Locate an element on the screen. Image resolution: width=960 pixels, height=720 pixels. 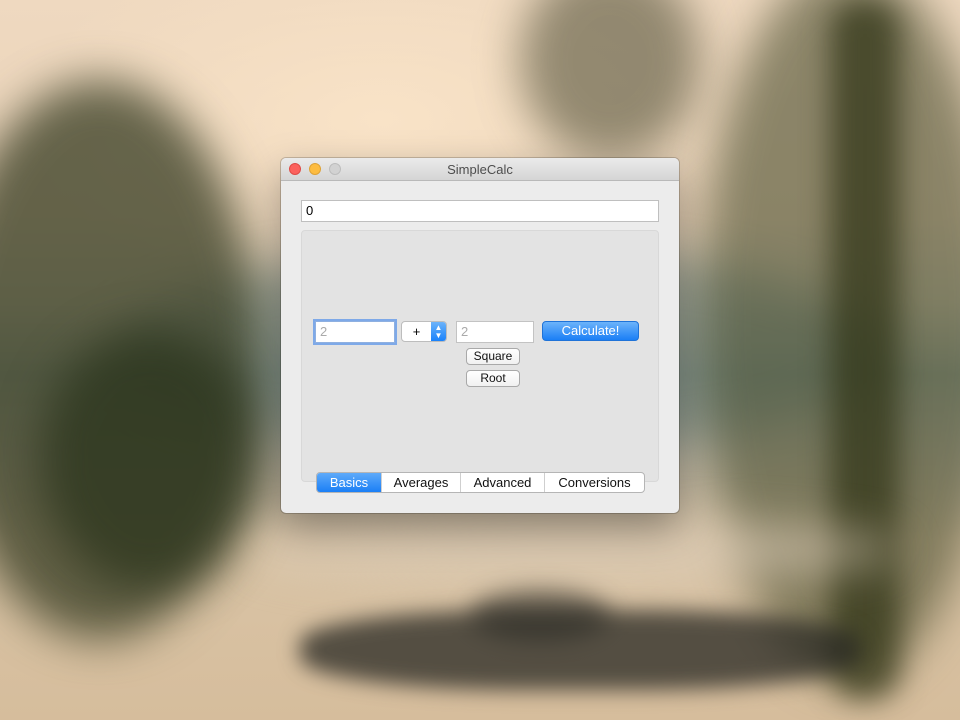
tab-basics: Basics is located at coordinates (349, 482).